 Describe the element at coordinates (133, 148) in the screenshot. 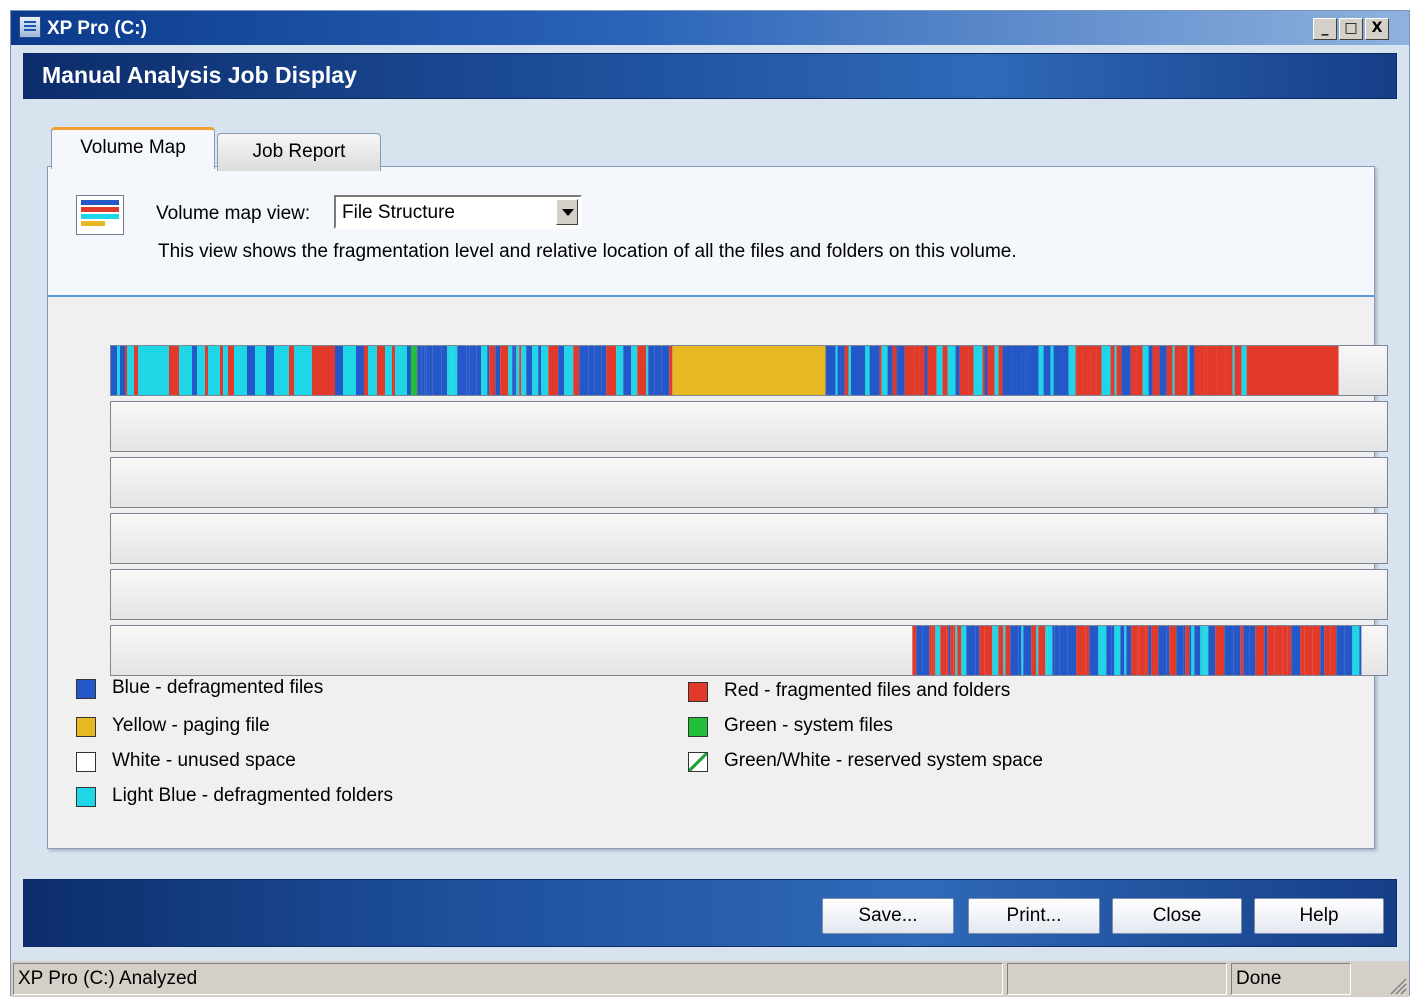

I see `tab-volume-map: Volume Map` at that location.